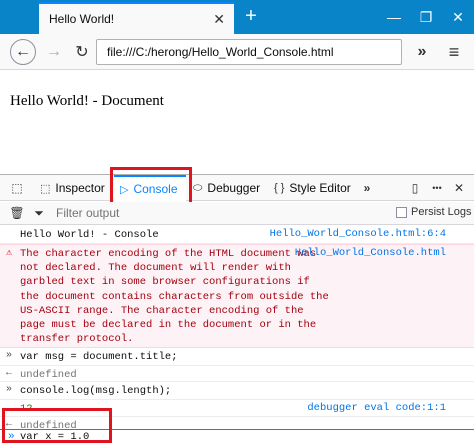 The image size is (474, 444). Describe the element at coordinates (99, 357) in the screenshot. I see `command-text: var msg = document.title;` at that location.